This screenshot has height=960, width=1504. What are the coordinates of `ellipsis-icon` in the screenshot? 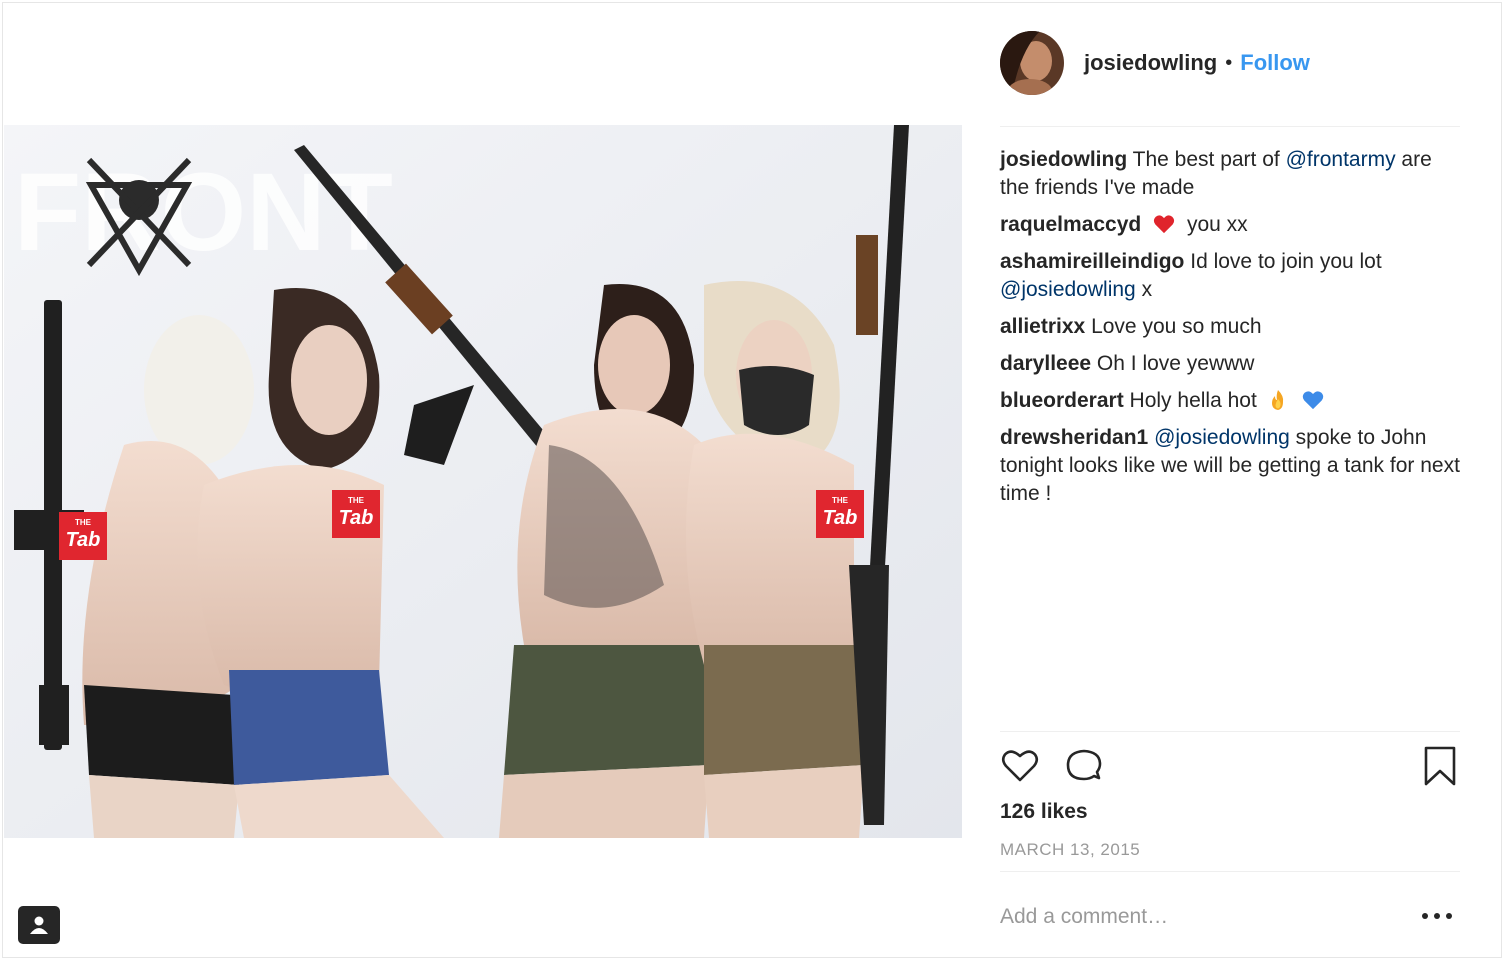 It's located at (1437, 916).